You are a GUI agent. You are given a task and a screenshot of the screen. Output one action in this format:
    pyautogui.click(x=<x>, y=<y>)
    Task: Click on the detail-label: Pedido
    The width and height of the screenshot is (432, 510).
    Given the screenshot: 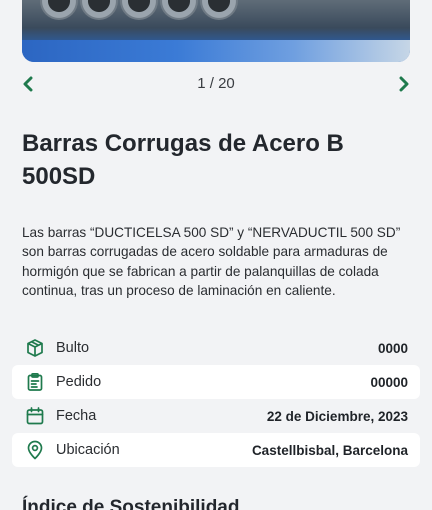 What is the action you would take?
    pyautogui.click(x=79, y=382)
    